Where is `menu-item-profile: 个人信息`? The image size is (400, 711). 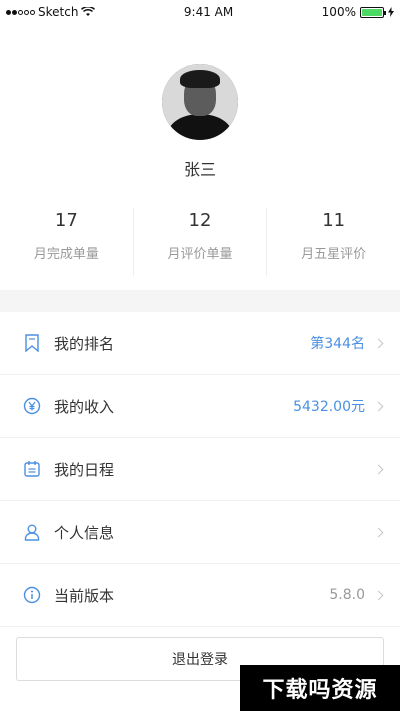 menu-item-profile: 个人信息 is located at coordinates (200, 532).